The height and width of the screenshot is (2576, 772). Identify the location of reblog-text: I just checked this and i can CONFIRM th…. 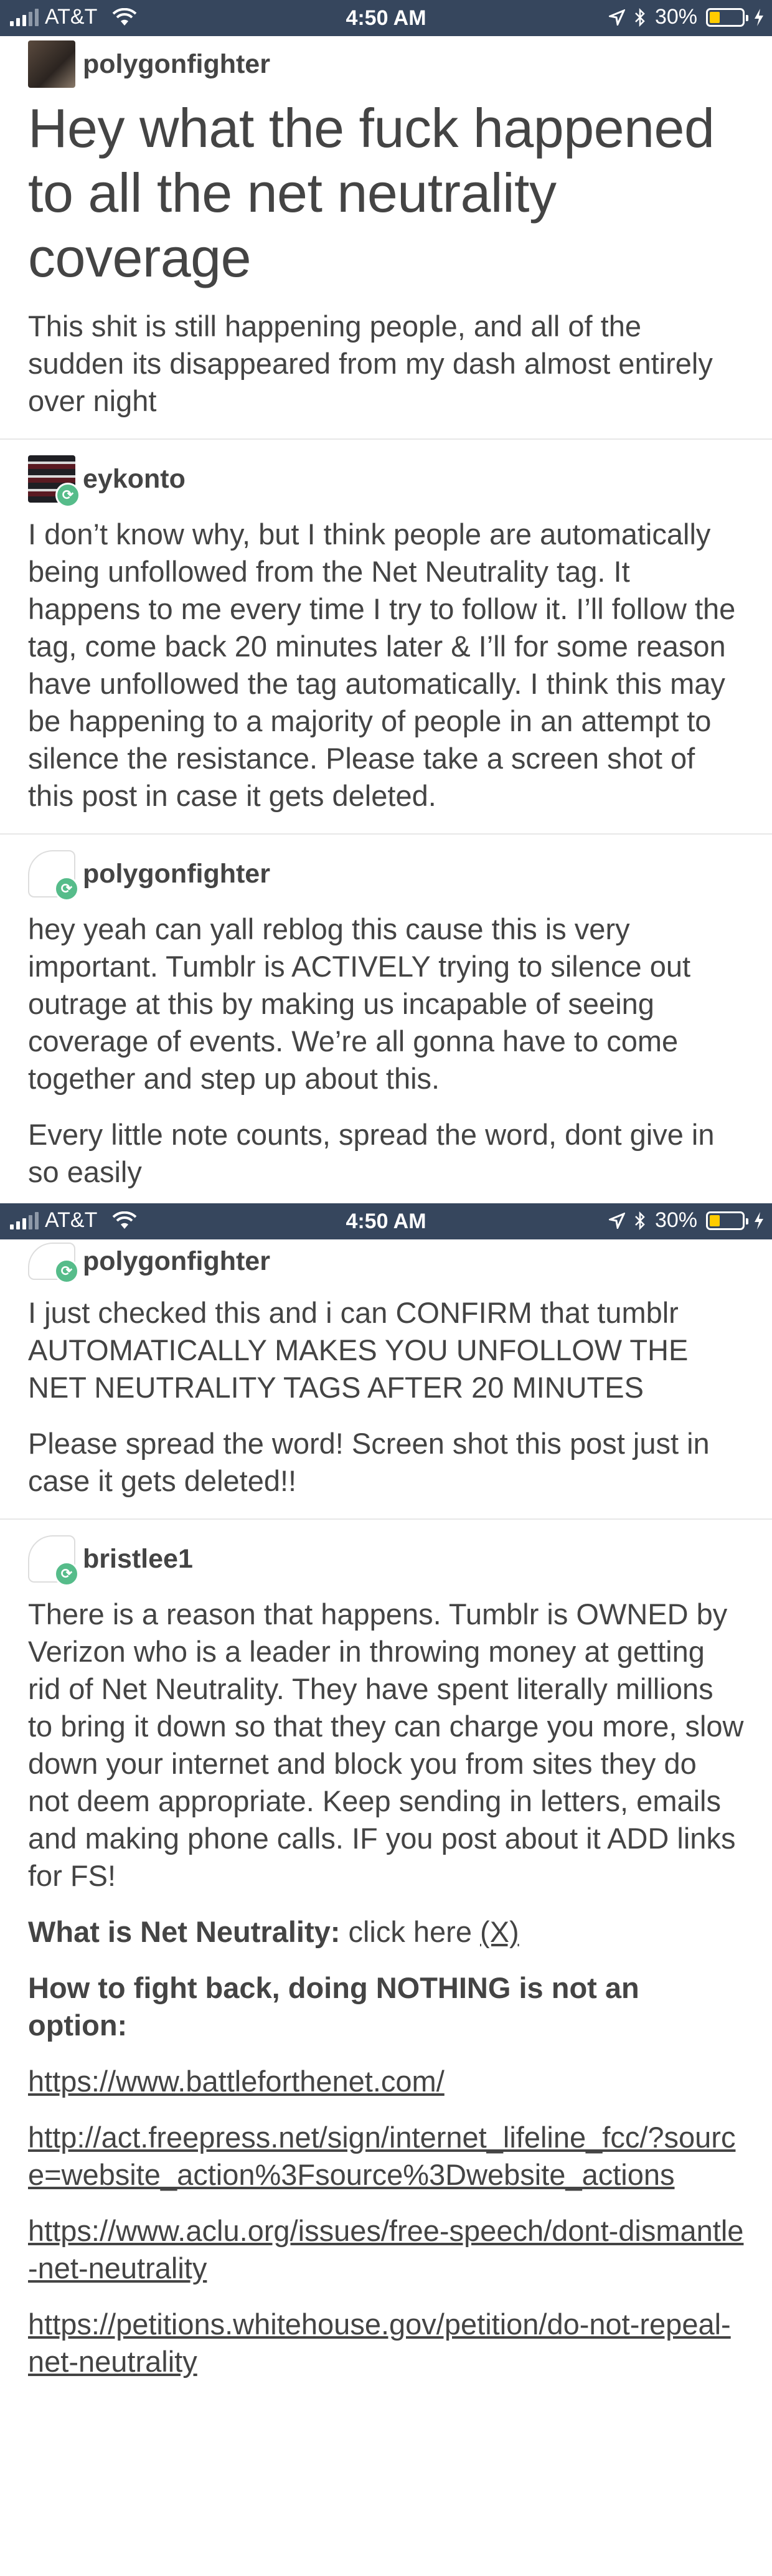
(358, 1350).